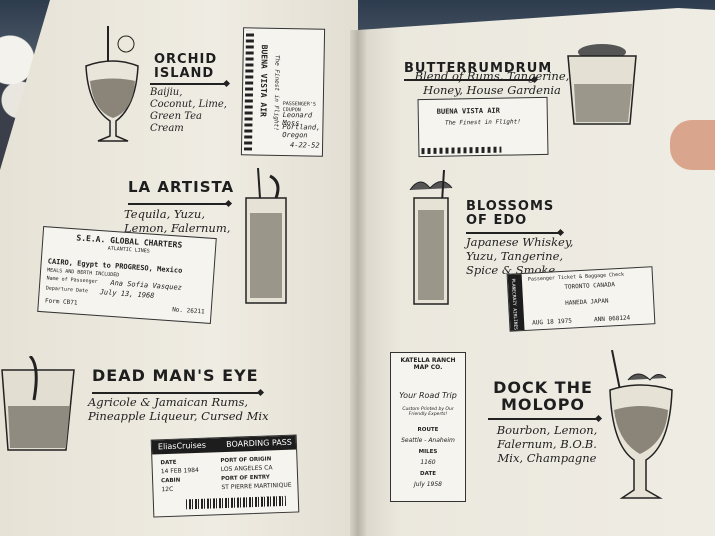 The height and width of the screenshot is (536, 715). Describe the element at coordinates (245, 478) in the screenshot. I see `boarding-entry-label: PORT OF ENTRY` at that location.